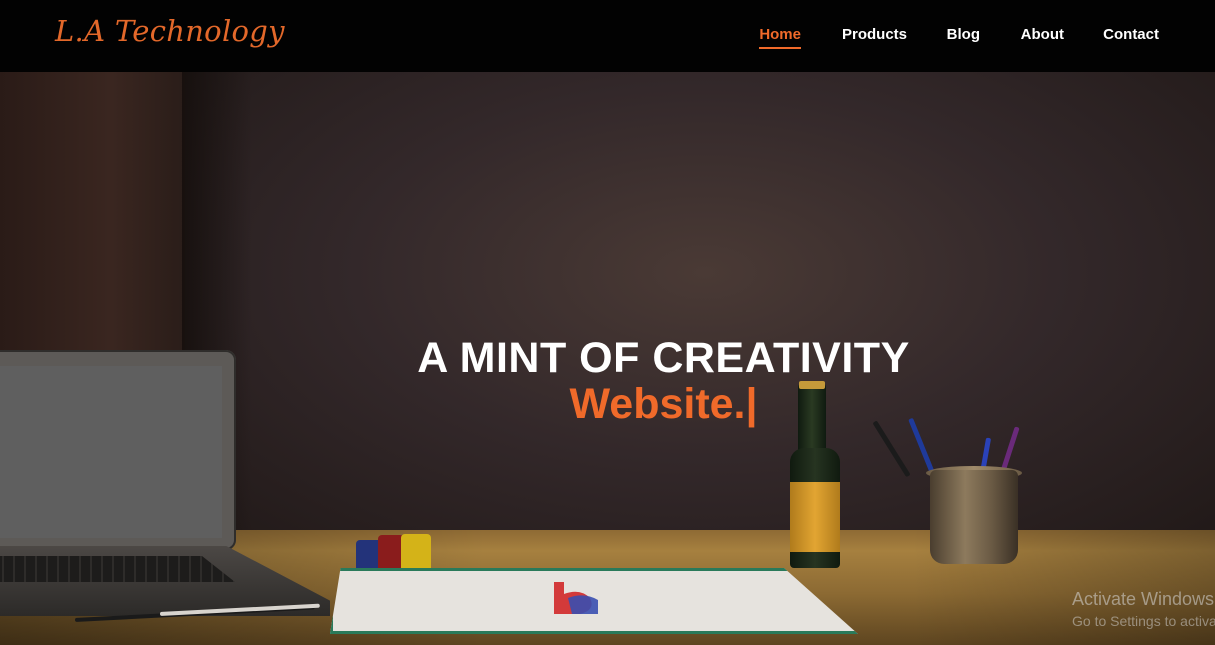  I want to click on bottle-label, so click(815, 517).